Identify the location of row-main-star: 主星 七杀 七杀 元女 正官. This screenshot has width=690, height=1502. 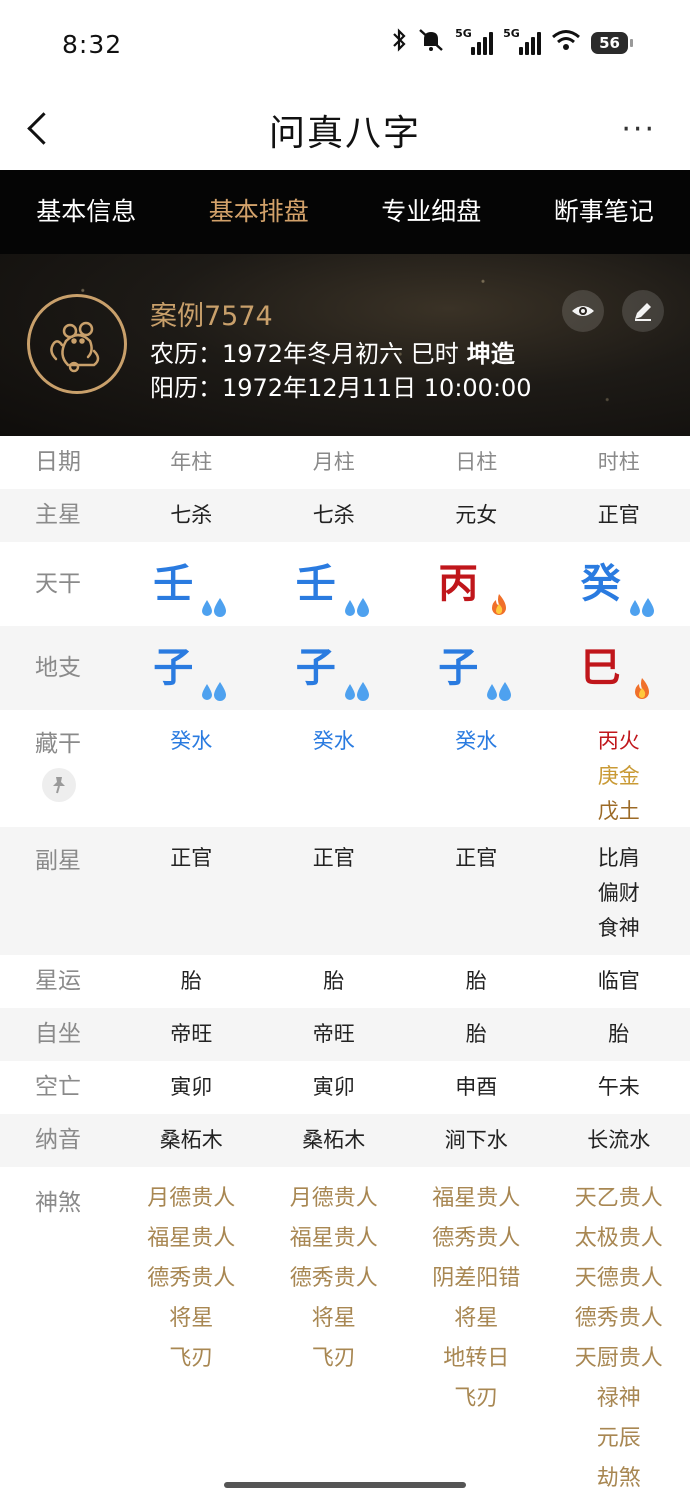
(345, 515).